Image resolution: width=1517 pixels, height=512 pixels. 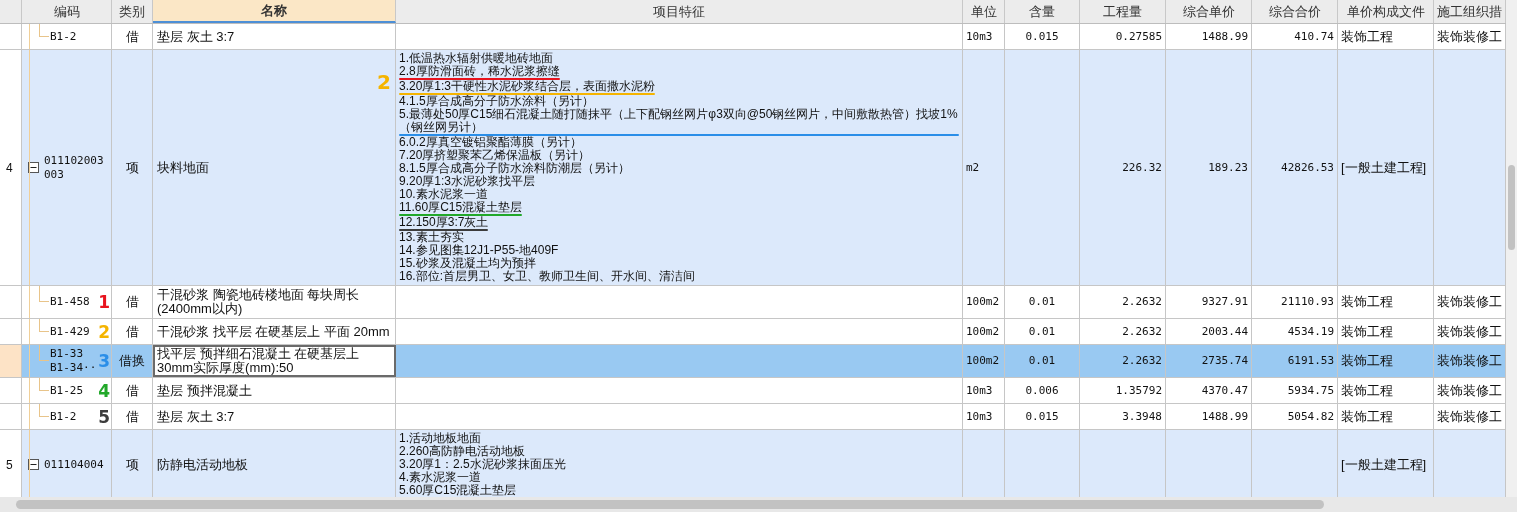 I want to click on unit-price-cell: 4370.47, so click(x=1209, y=390).